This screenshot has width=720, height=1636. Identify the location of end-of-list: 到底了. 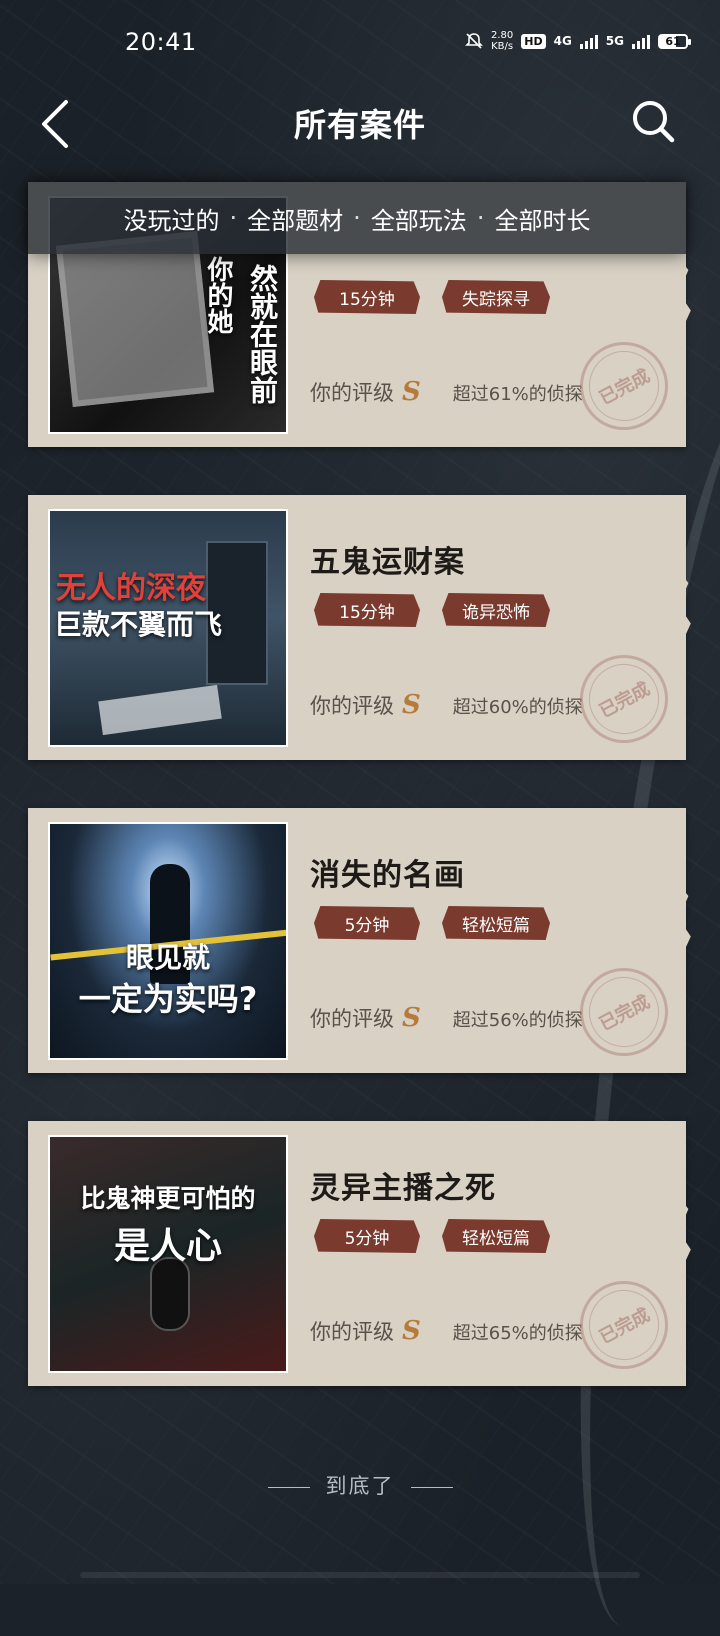
(360, 1485).